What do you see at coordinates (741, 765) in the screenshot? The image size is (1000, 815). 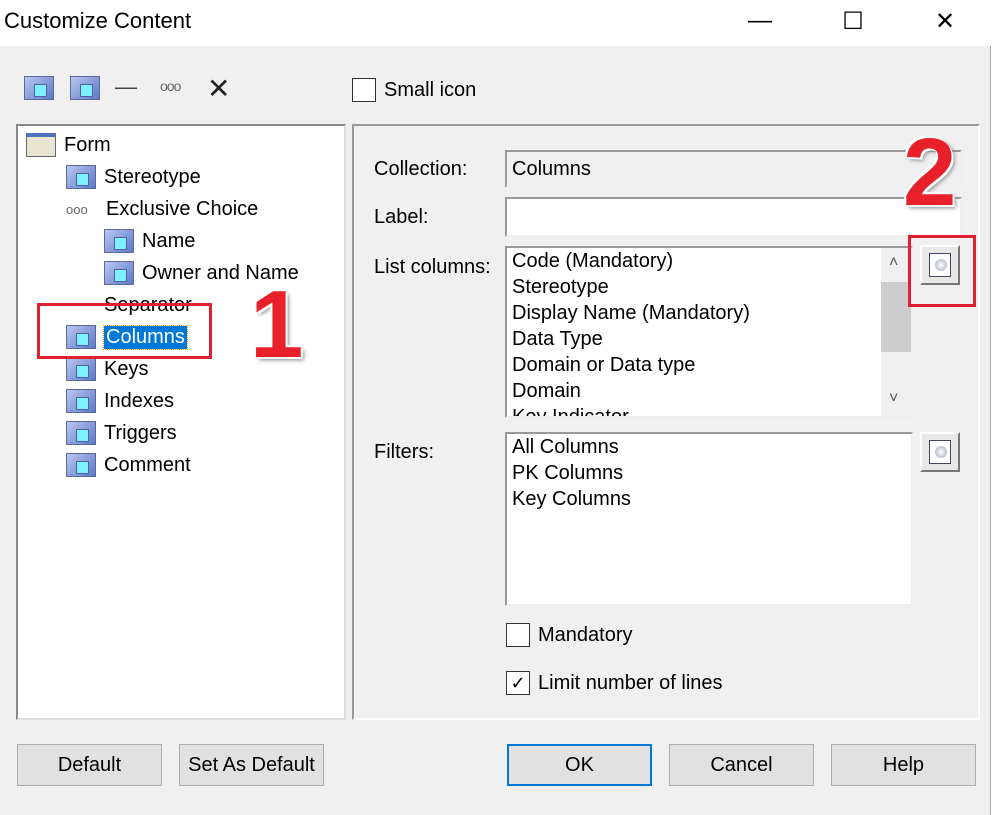 I see `cancel-button: Cancel` at bounding box center [741, 765].